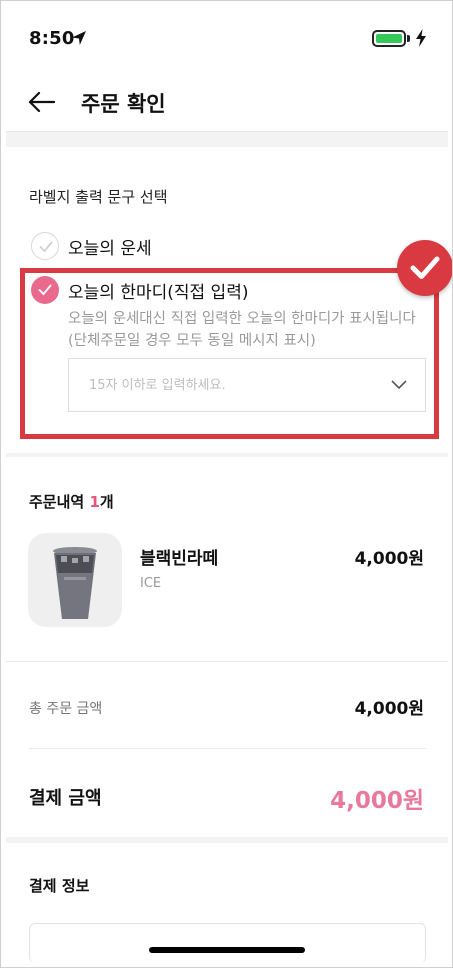 This screenshot has width=453, height=968. Describe the element at coordinates (110, 246) in the screenshot. I see `option-fortune-label: 오늘의 운세` at that location.